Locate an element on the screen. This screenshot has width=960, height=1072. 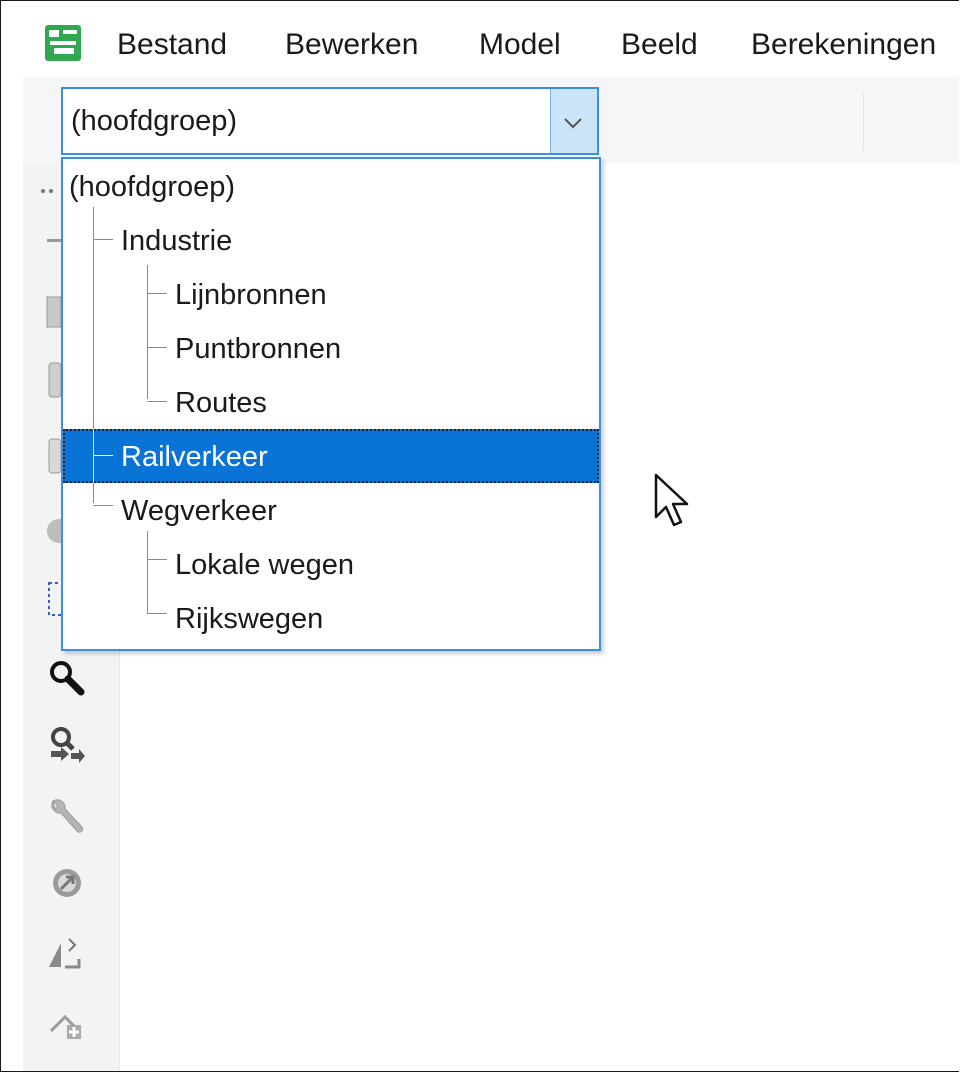
document-tool-icon is located at coordinates (53, 455).